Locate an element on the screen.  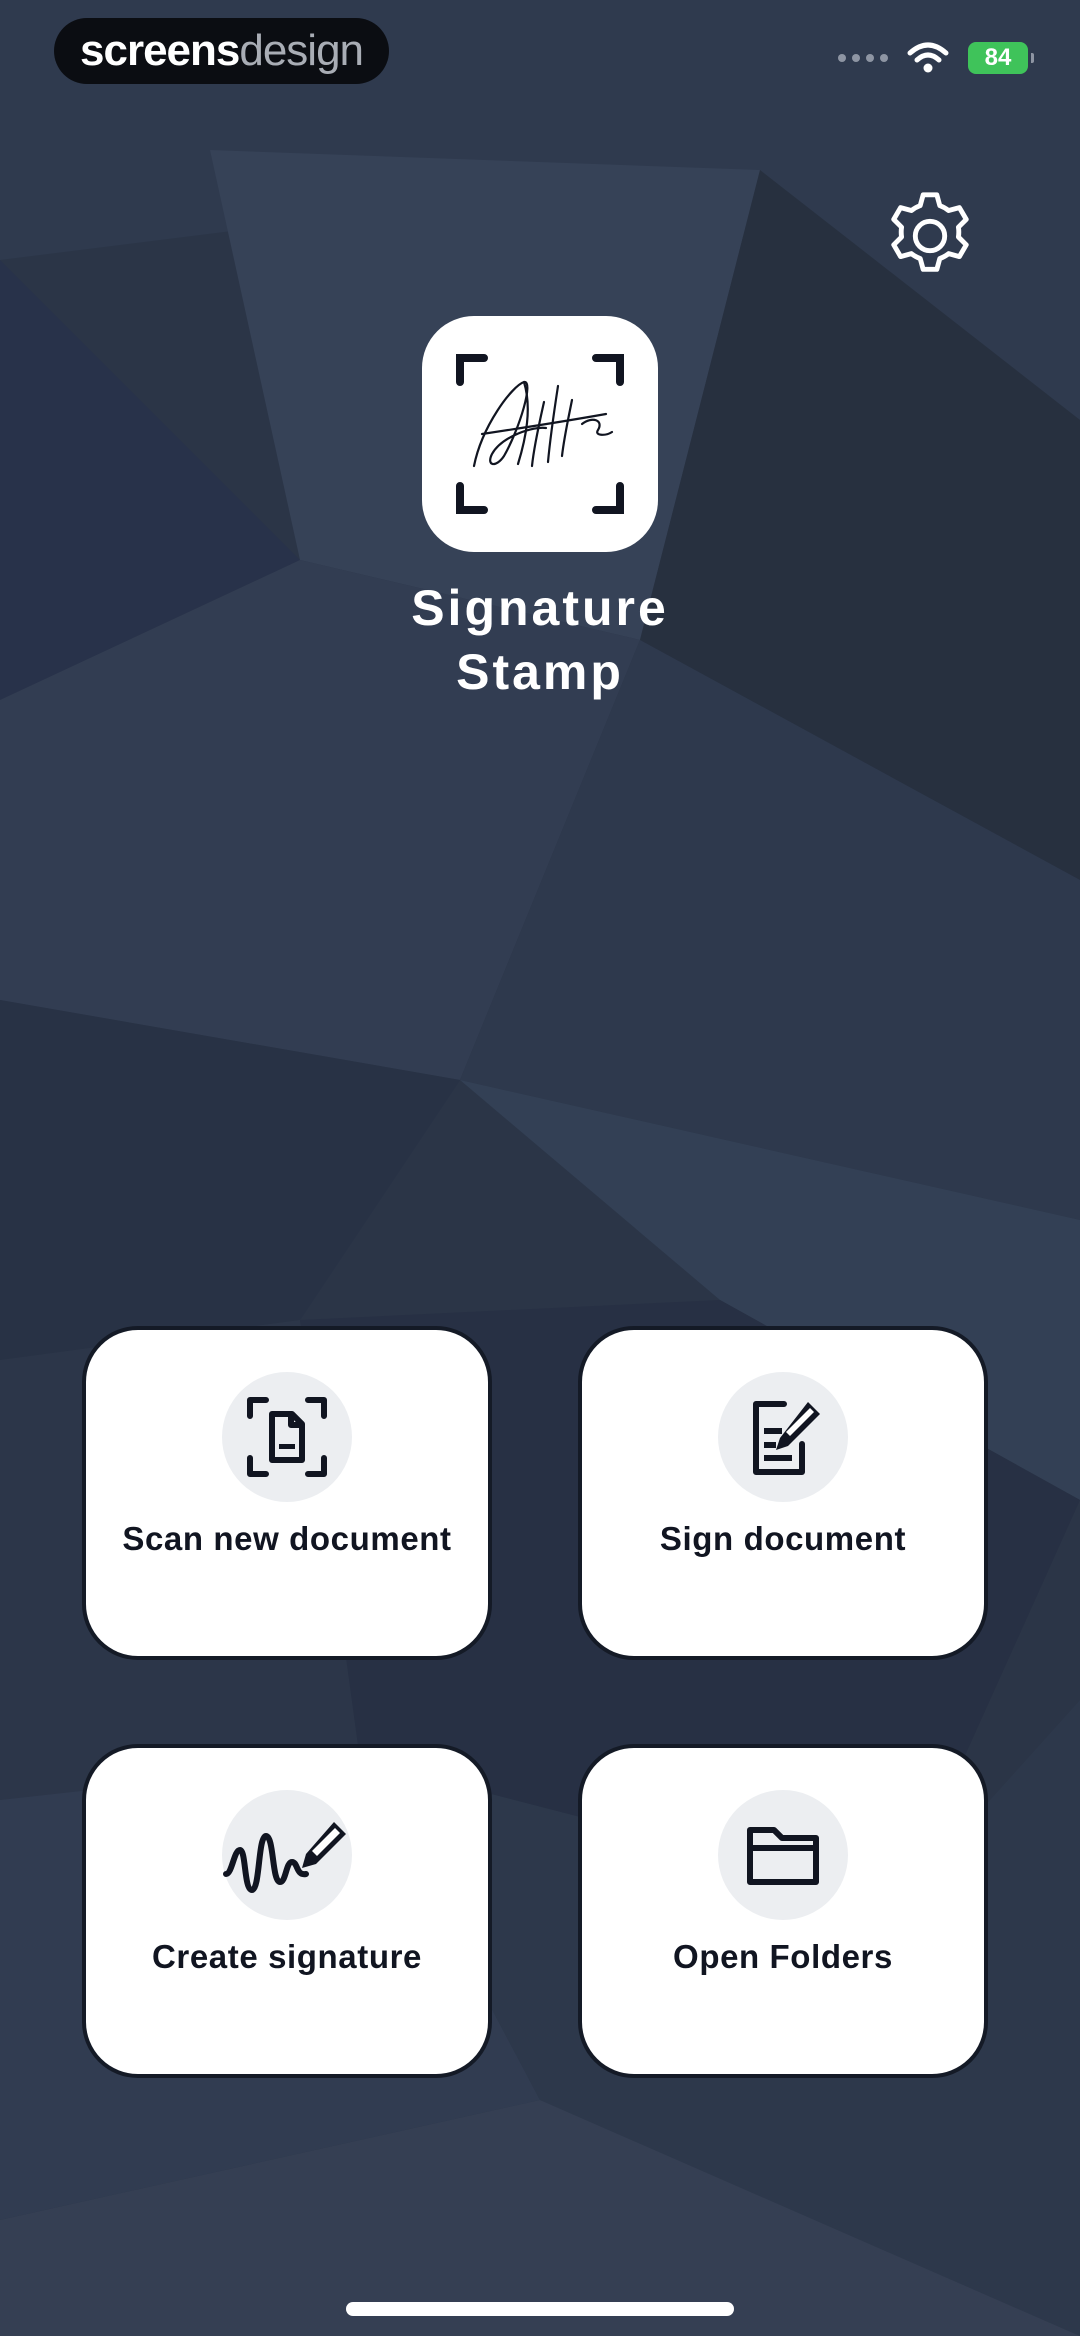
app-title: Signature Stamp is located at coordinates (540, 640).